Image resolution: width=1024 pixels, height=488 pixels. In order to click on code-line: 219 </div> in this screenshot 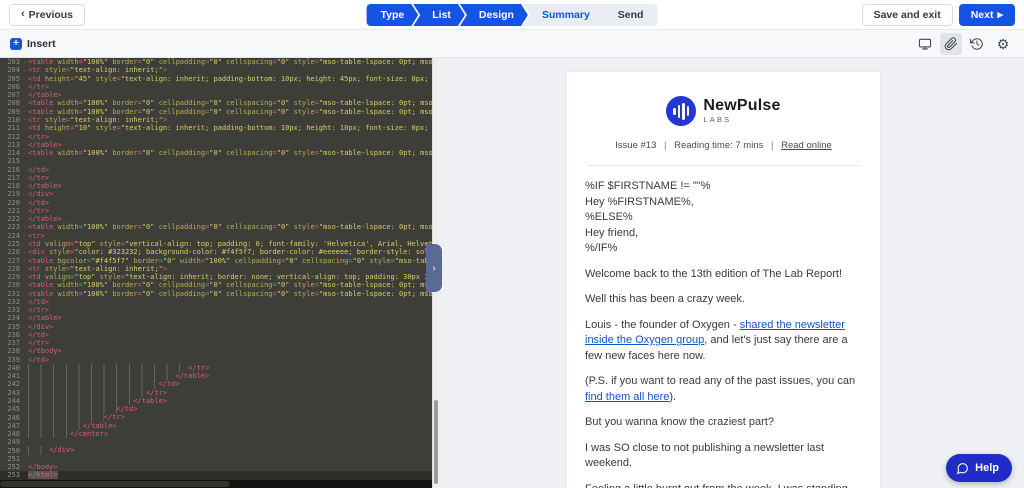, I will do `click(216, 194)`.